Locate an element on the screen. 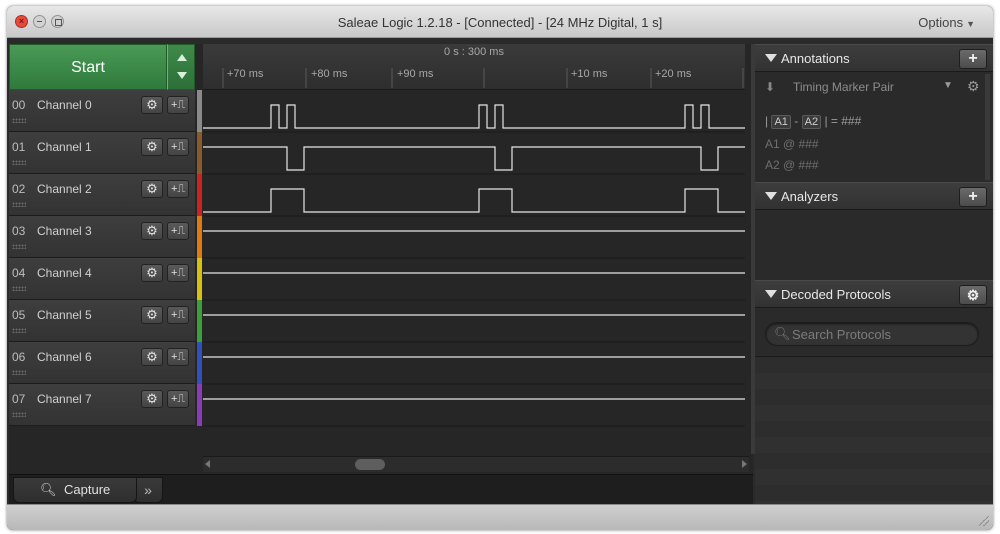 The width and height of the screenshot is (1000, 534). channel-name: Channel 7 is located at coordinates (64, 399).